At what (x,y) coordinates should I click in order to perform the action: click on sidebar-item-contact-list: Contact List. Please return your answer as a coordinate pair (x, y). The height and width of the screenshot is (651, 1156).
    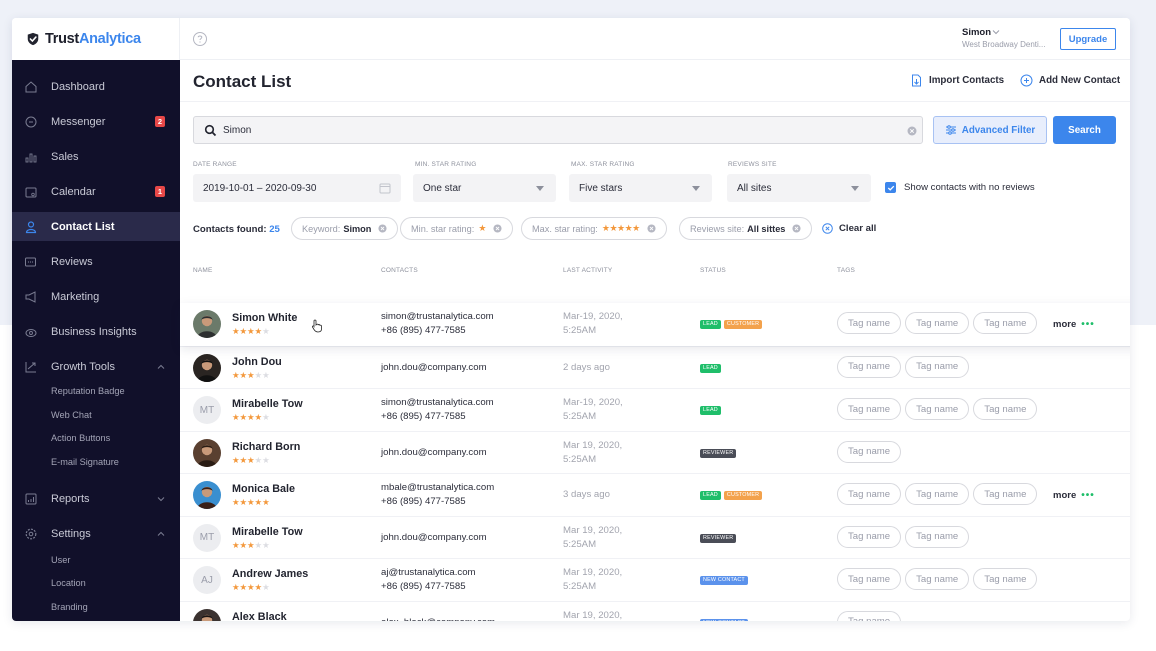
    Looking at the image, I should click on (96, 226).